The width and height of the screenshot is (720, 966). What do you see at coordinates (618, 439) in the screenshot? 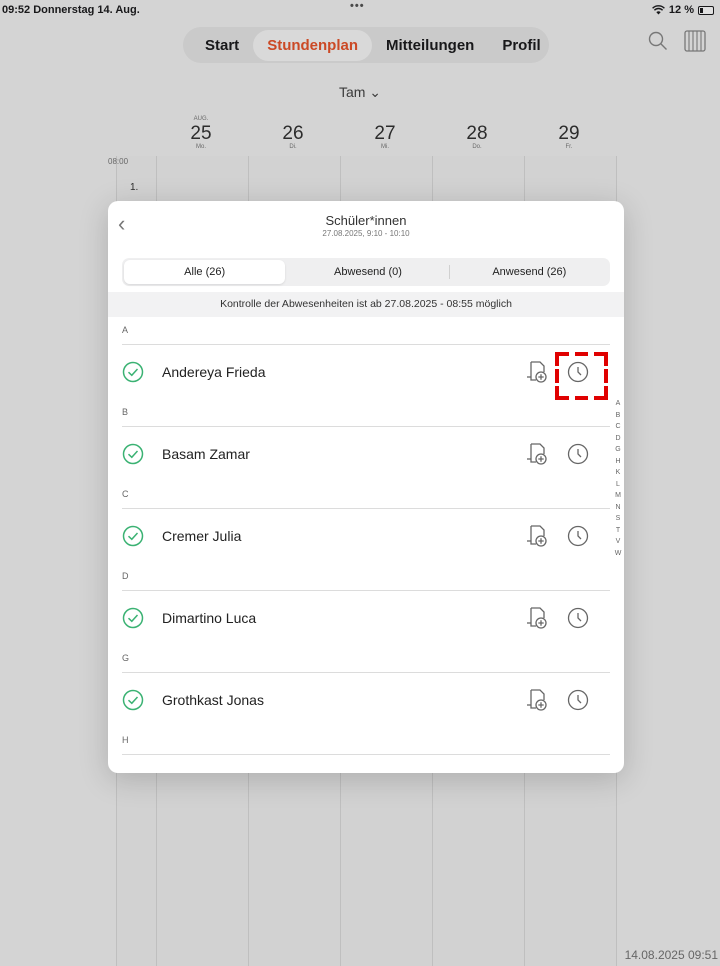
I see `index-letter: D` at bounding box center [618, 439].